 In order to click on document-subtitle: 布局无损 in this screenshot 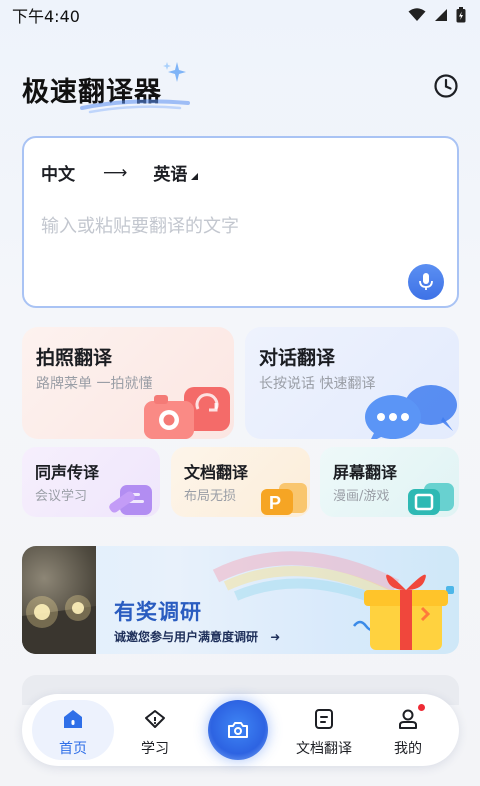, I will do `click(210, 496)`.